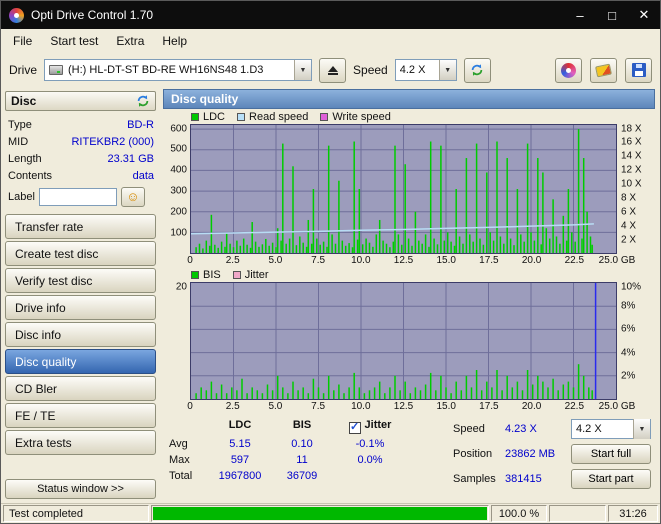  I want to click on refresh-button, so click(477, 70).